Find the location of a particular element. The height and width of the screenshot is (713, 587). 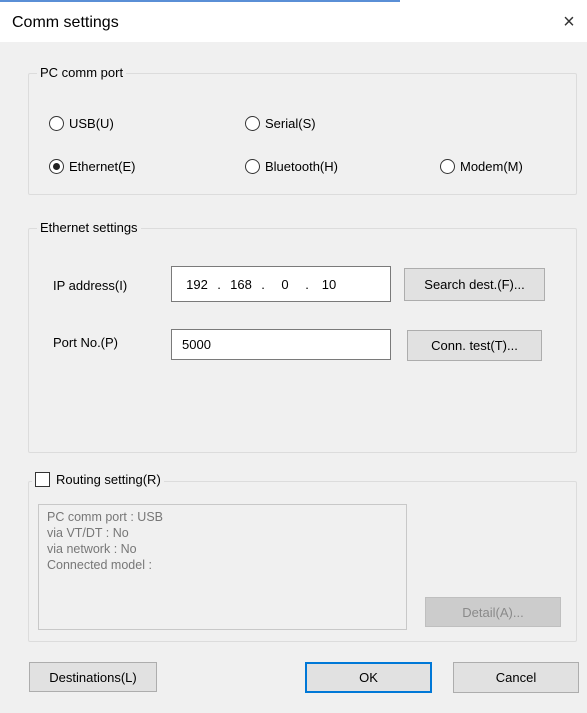

radio-circle-modem is located at coordinates (447, 166).